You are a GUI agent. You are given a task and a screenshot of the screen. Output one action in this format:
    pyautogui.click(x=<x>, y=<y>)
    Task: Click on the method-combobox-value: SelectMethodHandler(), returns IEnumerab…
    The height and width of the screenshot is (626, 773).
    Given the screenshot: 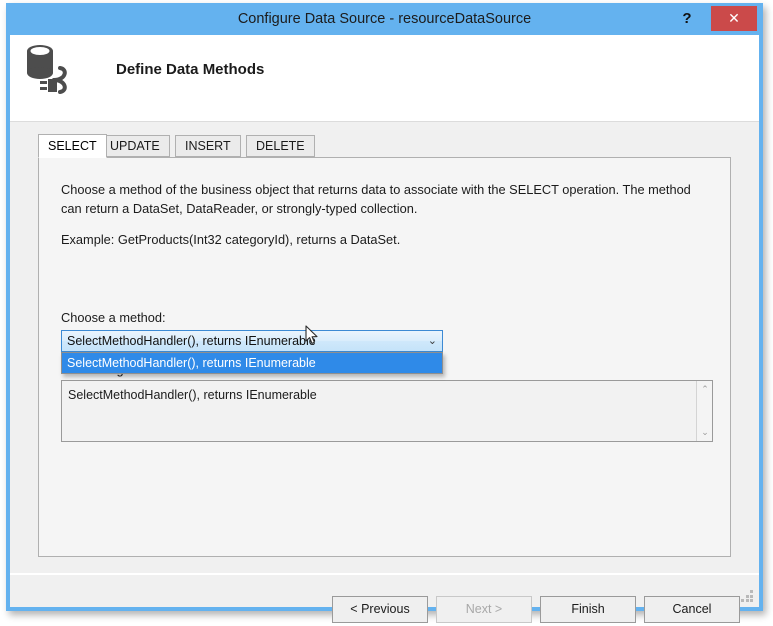 What is the action you would take?
    pyautogui.click(x=191, y=341)
    